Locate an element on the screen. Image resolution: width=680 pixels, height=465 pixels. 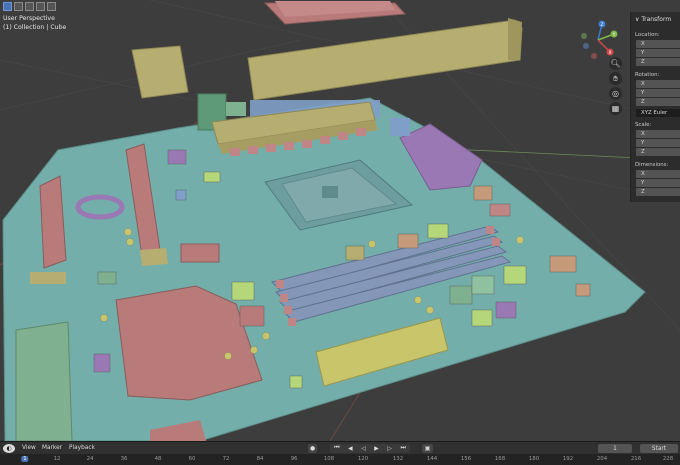
menu-playback: Playback is located at coordinates (82, 448).